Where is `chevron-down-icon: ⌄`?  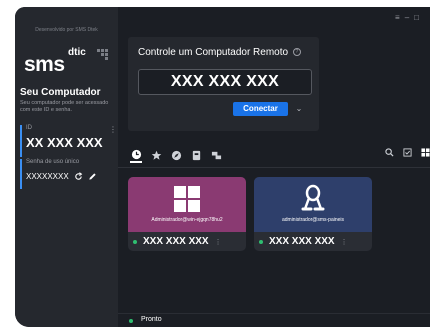 chevron-down-icon: ⌄ is located at coordinates (299, 109).